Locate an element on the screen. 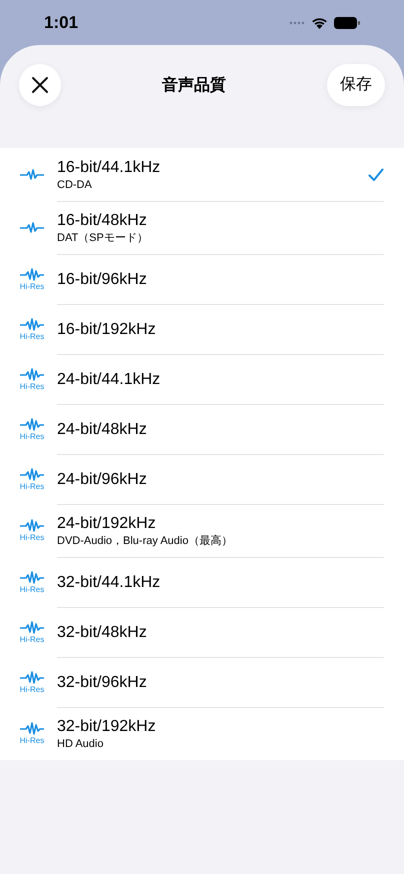  battery-icon is located at coordinates (347, 22).